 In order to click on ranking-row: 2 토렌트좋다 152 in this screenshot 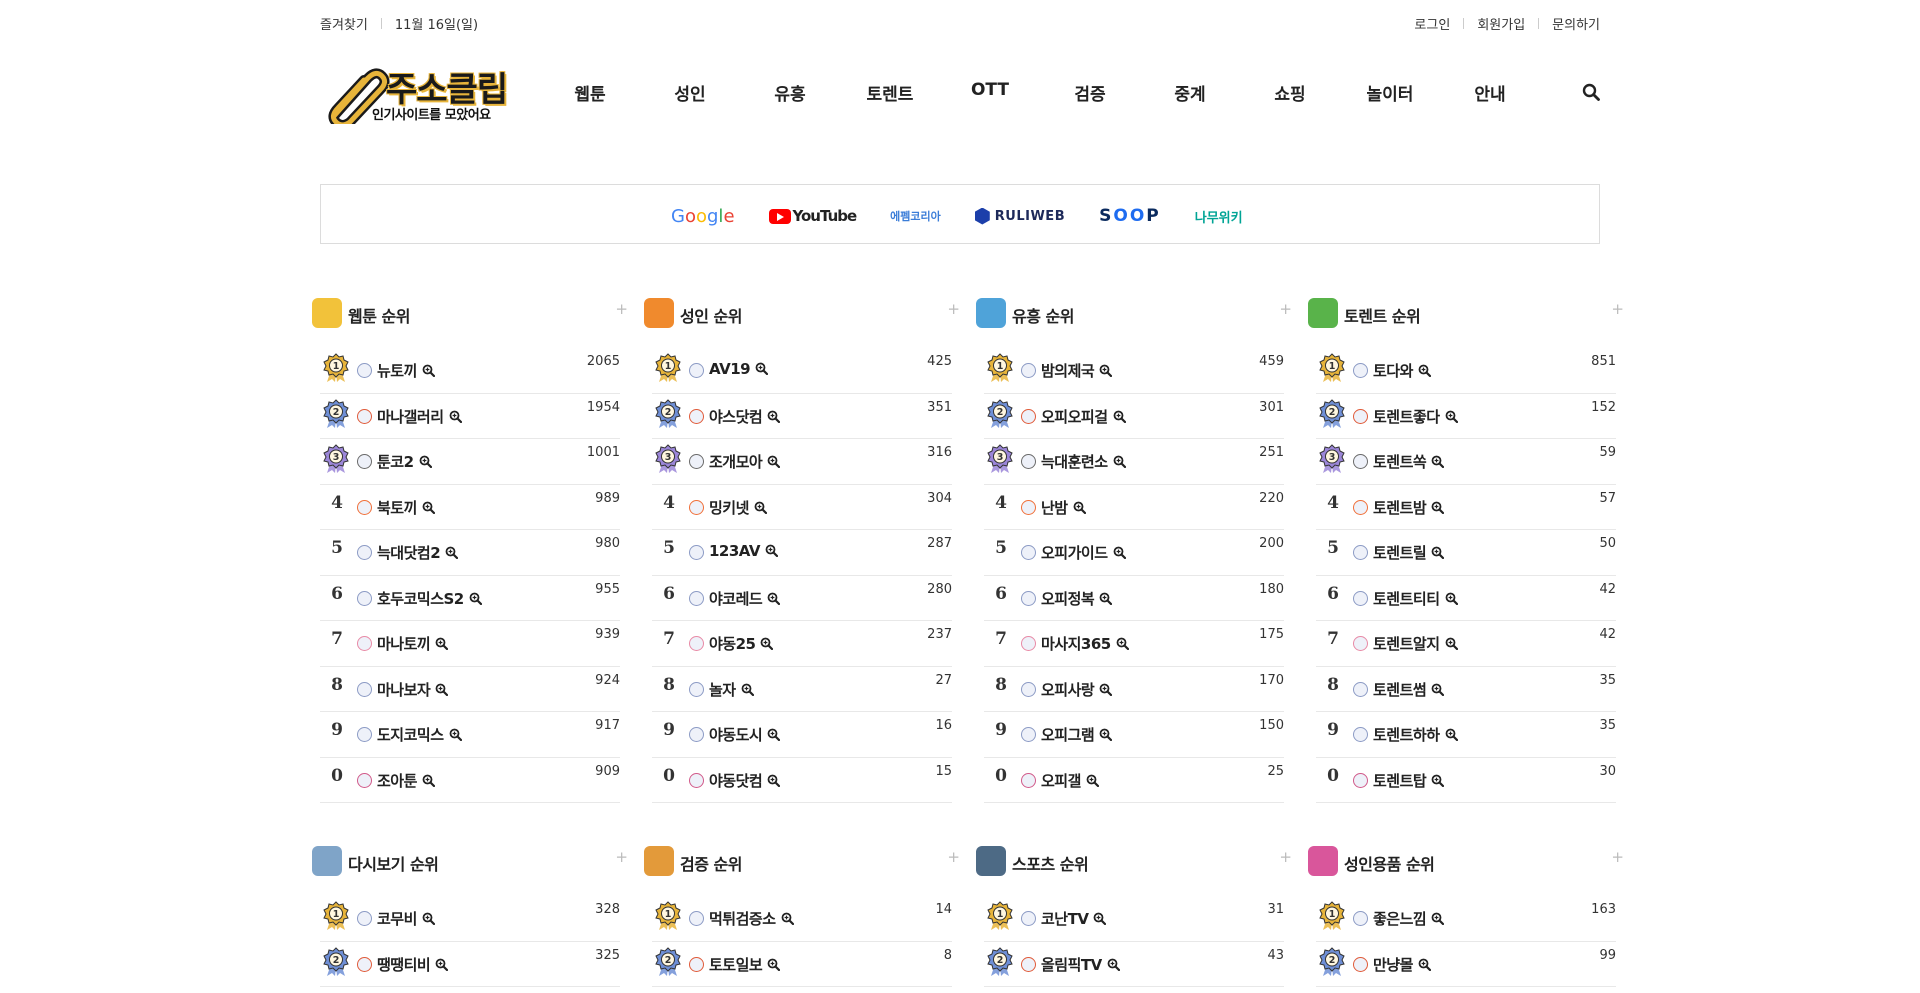, I will do `click(1466, 416)`.